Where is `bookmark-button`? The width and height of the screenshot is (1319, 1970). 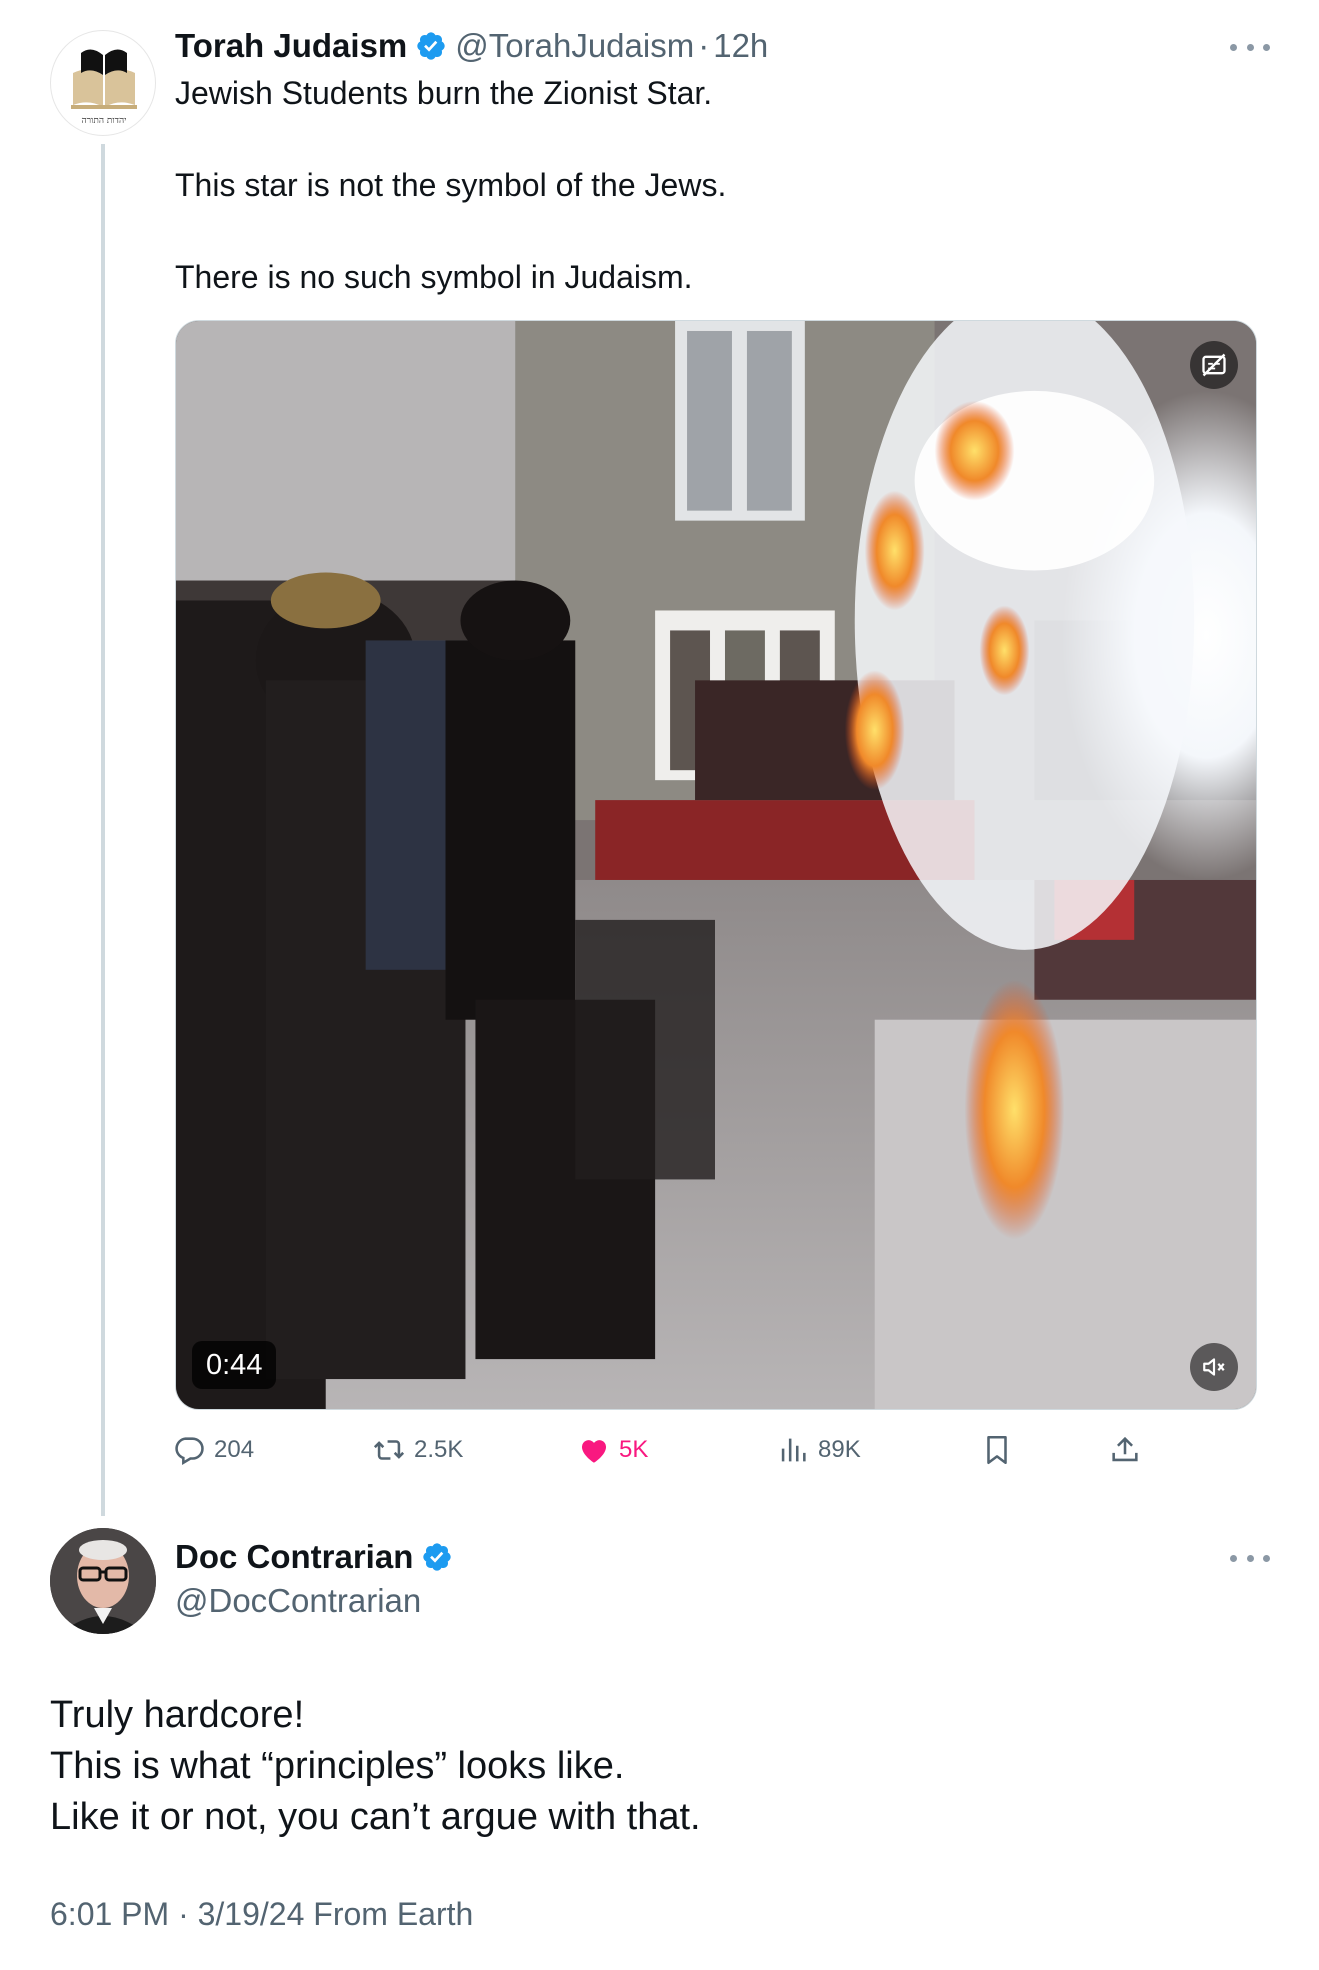 bookmark-button is located at coordinates (1001, 1450).